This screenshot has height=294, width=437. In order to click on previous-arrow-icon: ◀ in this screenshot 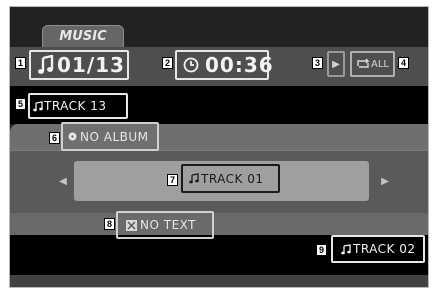, I will do `click(63, 181)`.